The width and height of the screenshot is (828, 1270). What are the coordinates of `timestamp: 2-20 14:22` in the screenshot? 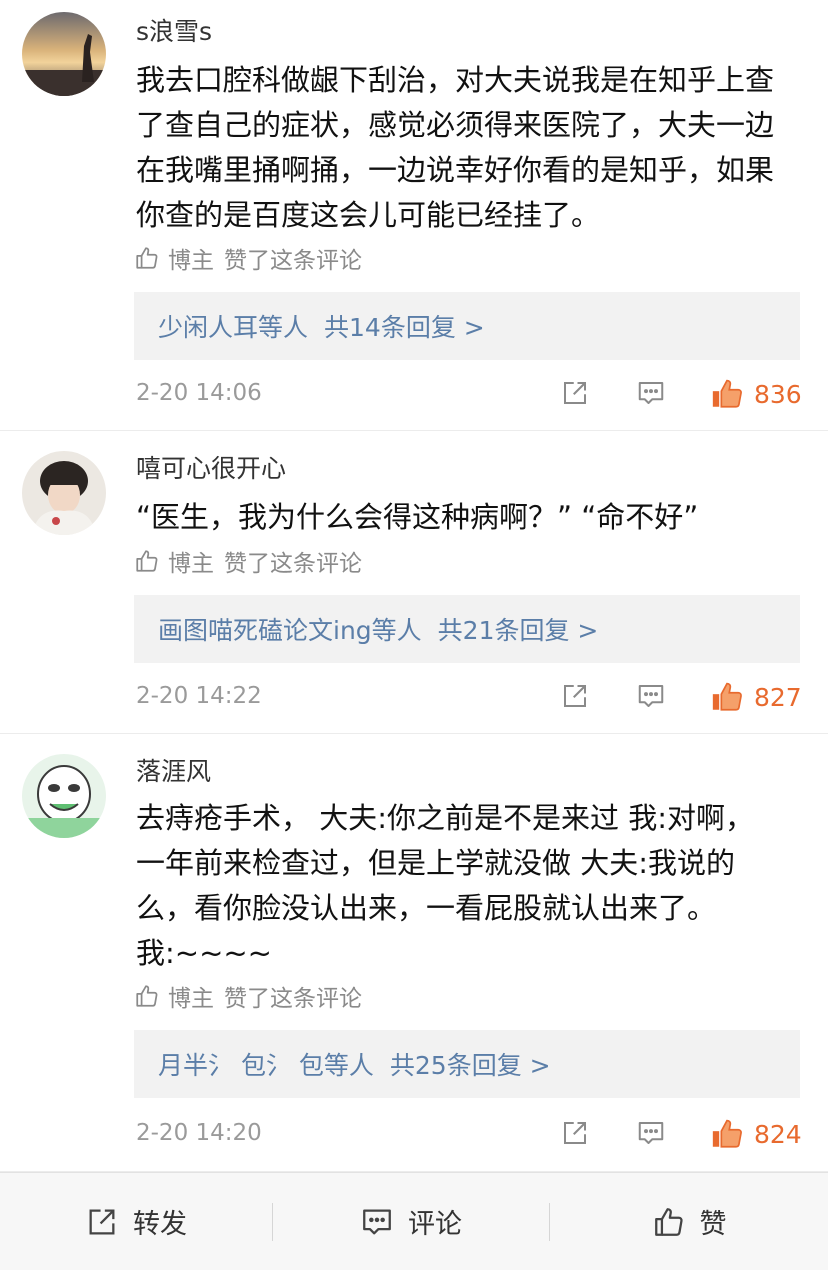 It's located at (199, 696).